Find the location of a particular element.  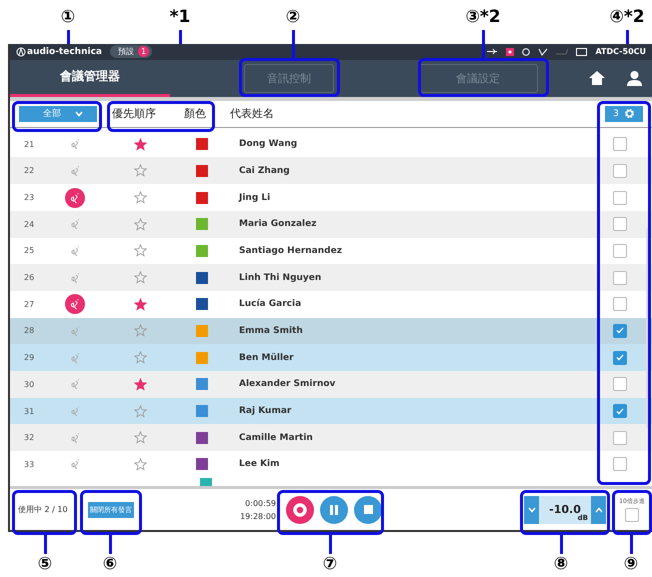

column-header: 代表姓名 is located at coordinates (252, 114).